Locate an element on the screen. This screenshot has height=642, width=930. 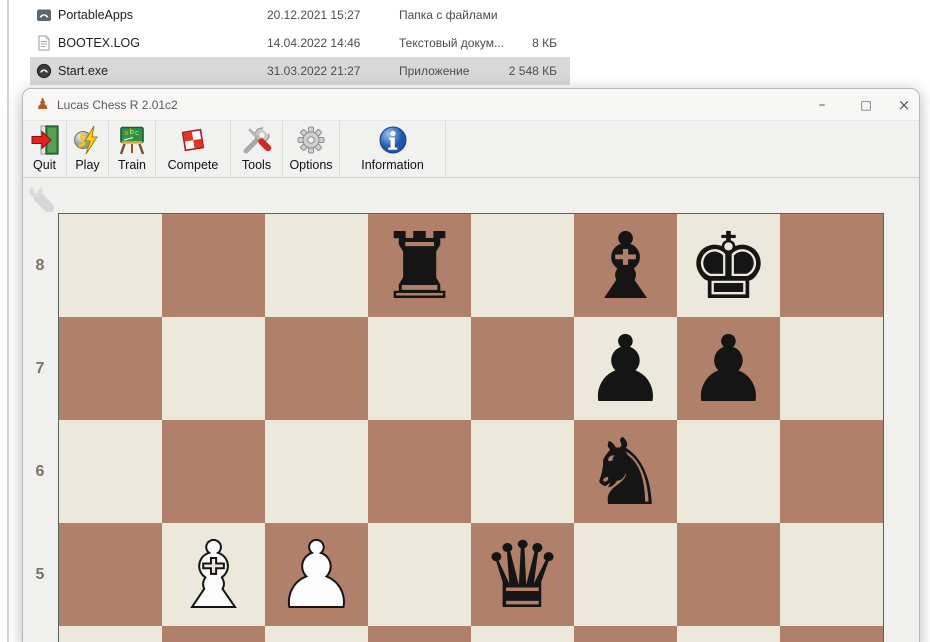
black-queen-e5: ♛ is located at coordinates (522, 576).